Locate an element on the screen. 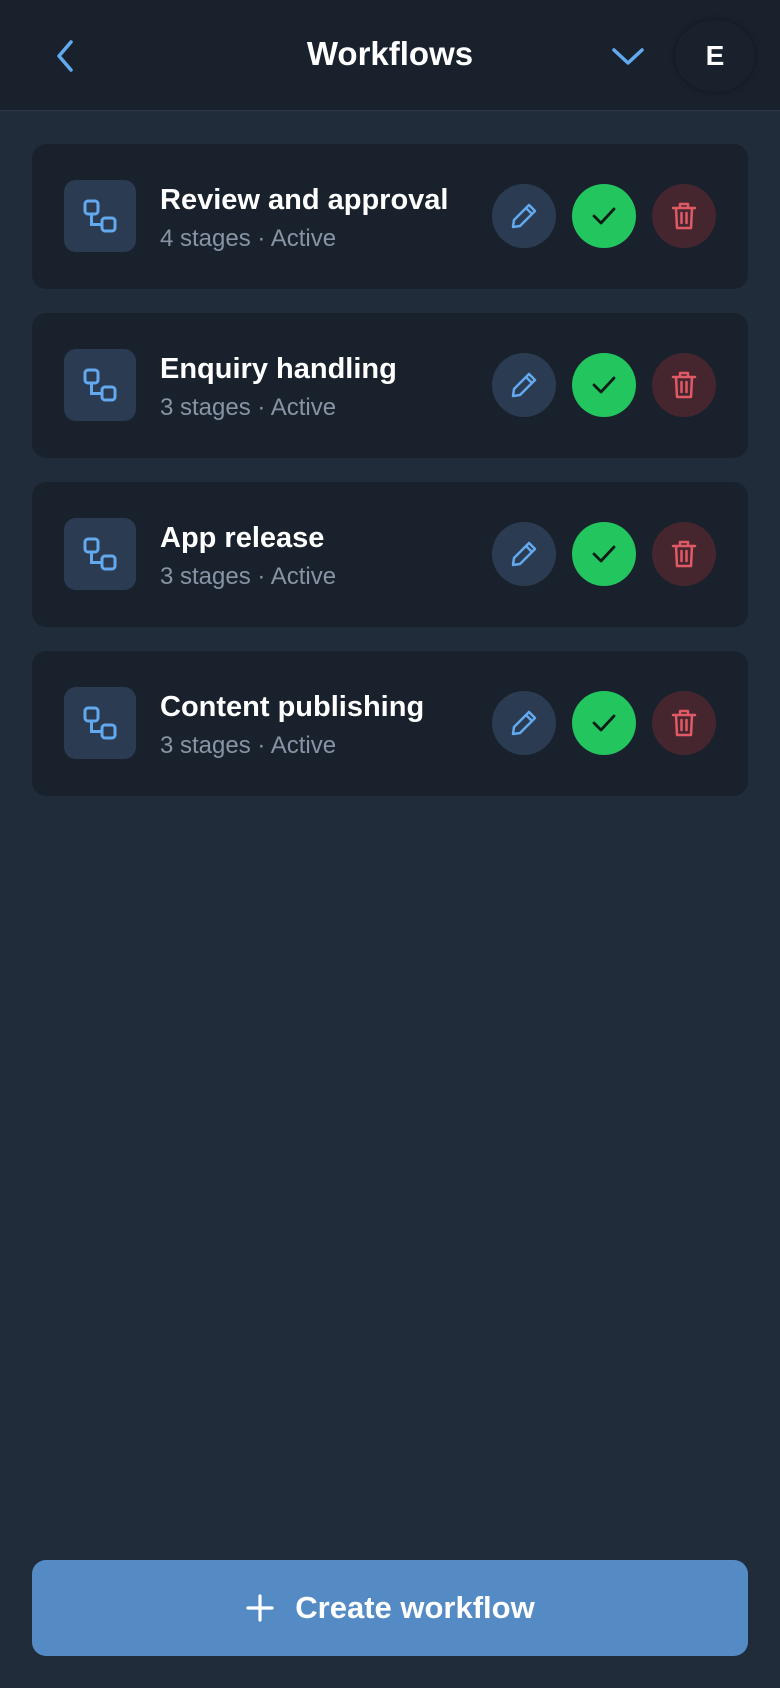 The width and height of the screenshot is (780, 1688). workflow-name: App release is located at coordinates (242, 538).